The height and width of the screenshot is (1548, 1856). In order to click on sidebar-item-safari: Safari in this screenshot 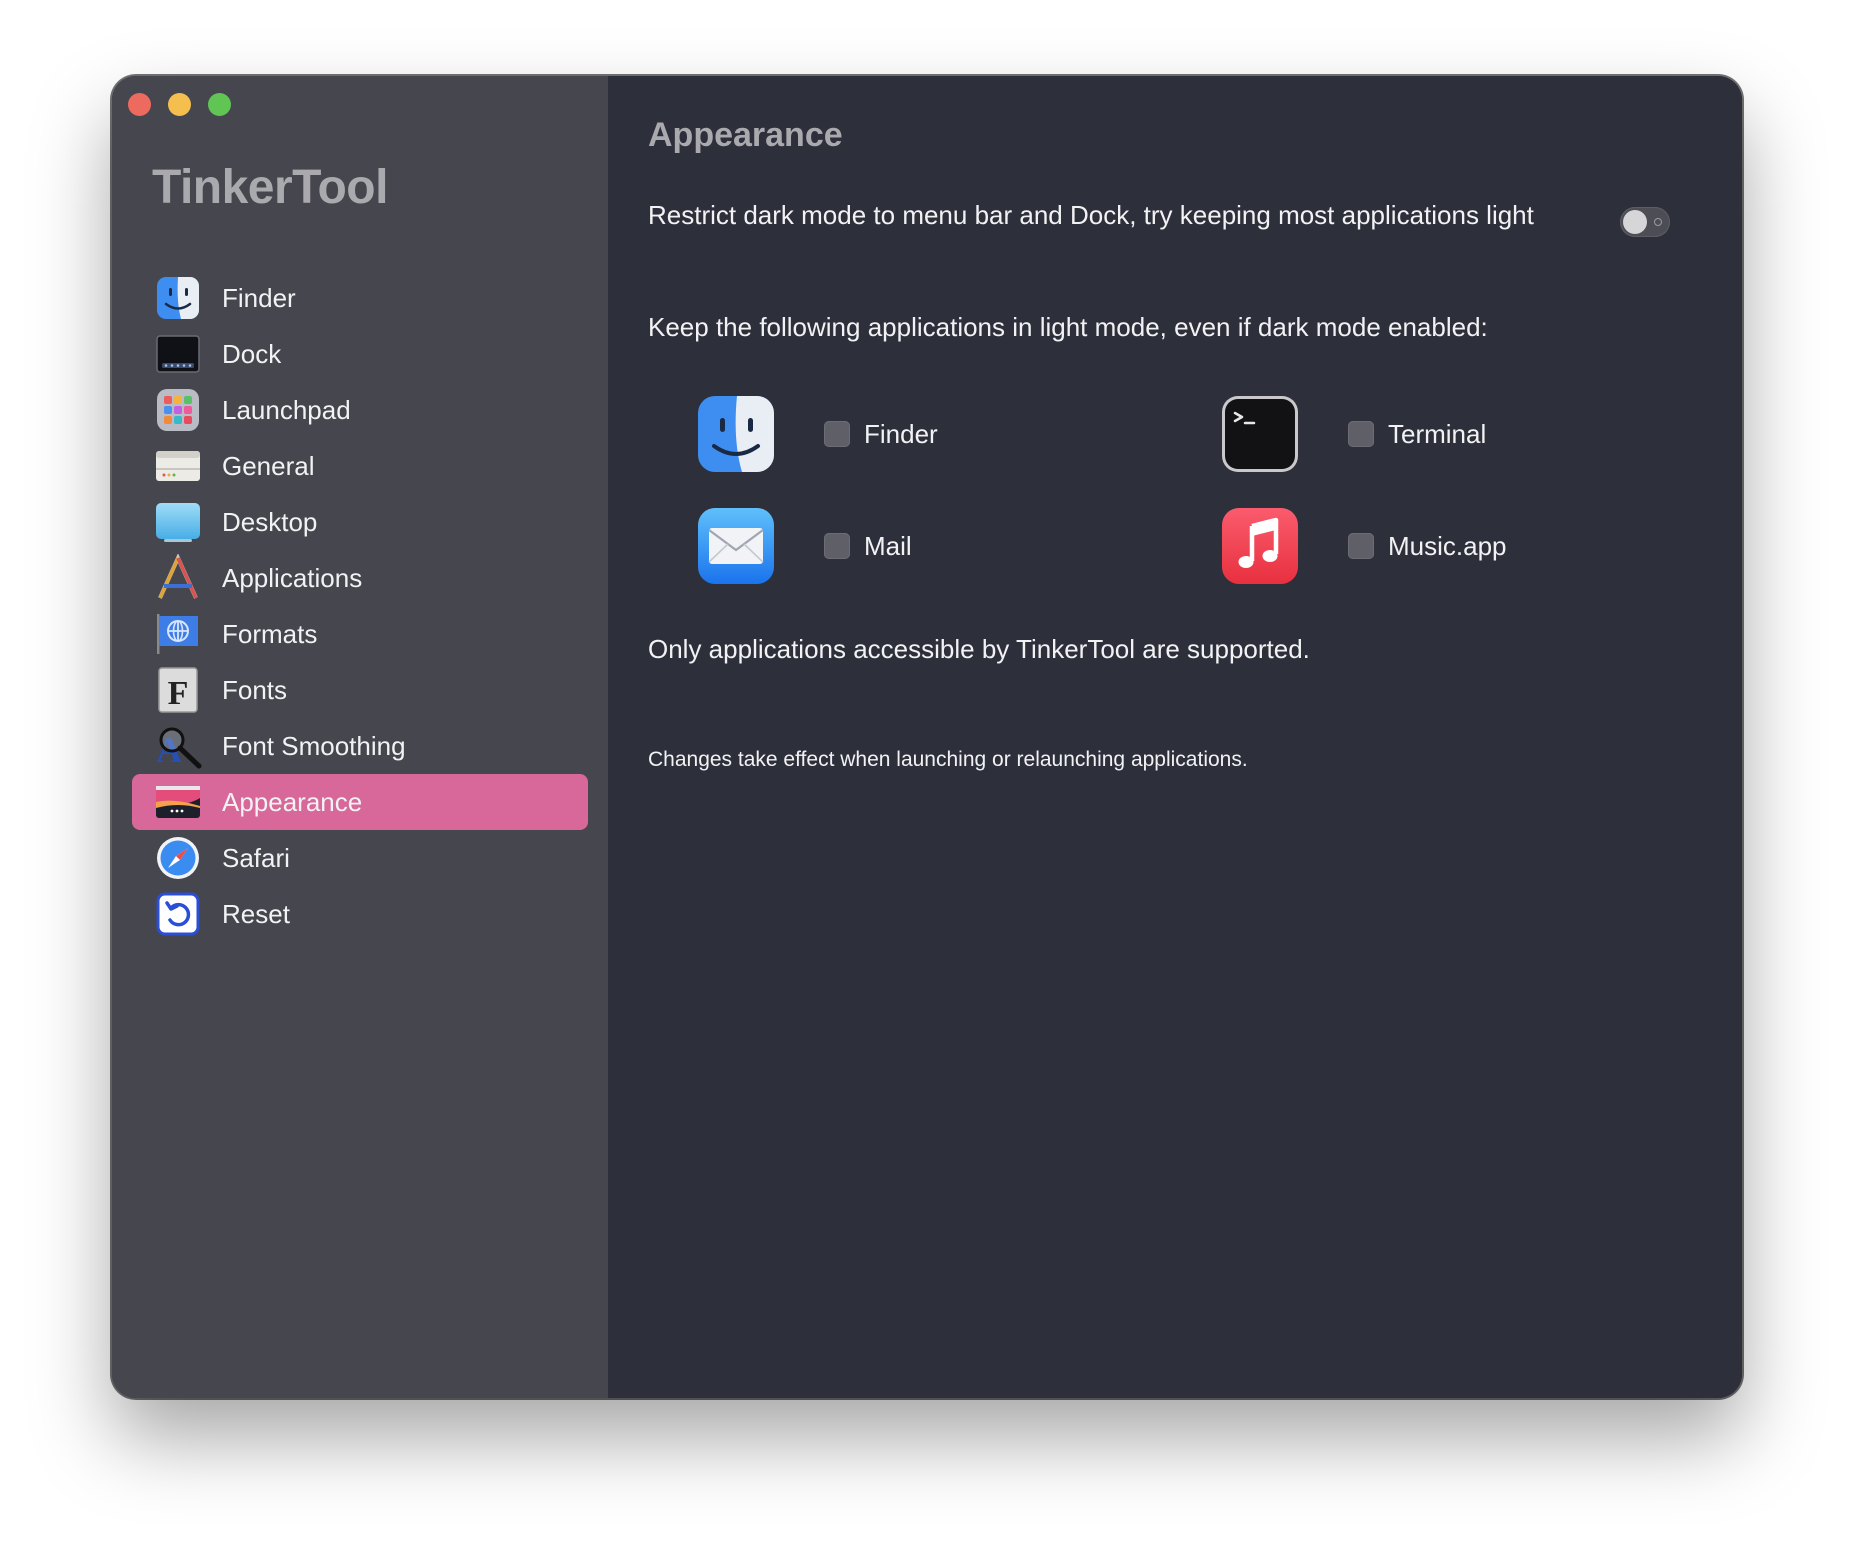, I will do `click(360, 858)`.